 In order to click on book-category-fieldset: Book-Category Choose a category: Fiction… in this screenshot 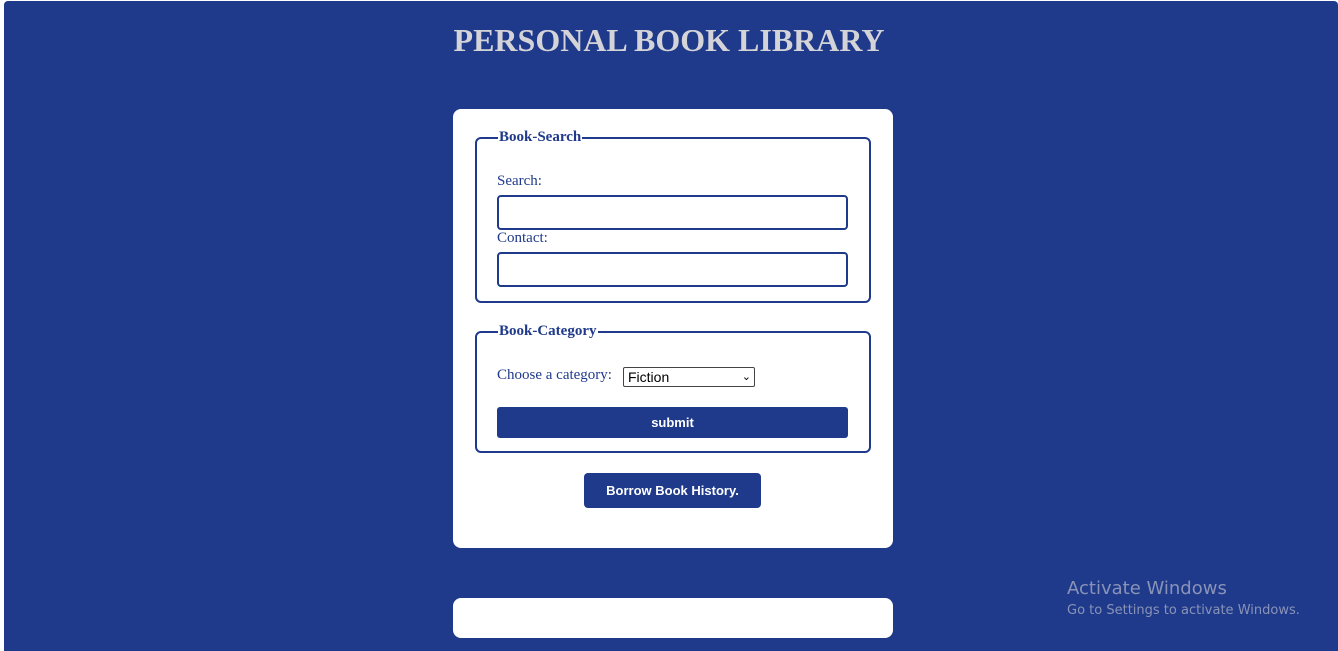, I will do `click(673, 388)`.